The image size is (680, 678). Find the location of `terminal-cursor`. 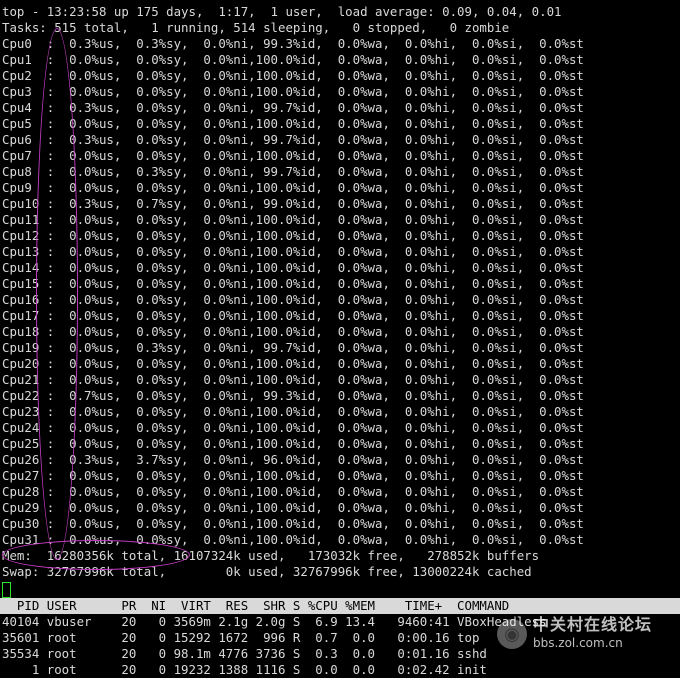

terminal-cursor is located at coordinates (6, 590).